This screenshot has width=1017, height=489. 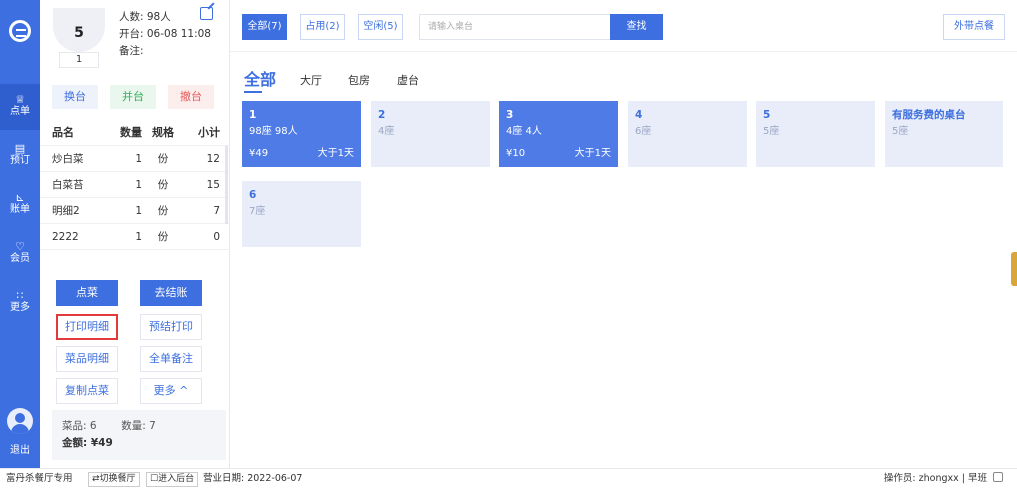 I want to click on operator-info: 操作员: zhongxx | 早班, so click(x=943, y=479).